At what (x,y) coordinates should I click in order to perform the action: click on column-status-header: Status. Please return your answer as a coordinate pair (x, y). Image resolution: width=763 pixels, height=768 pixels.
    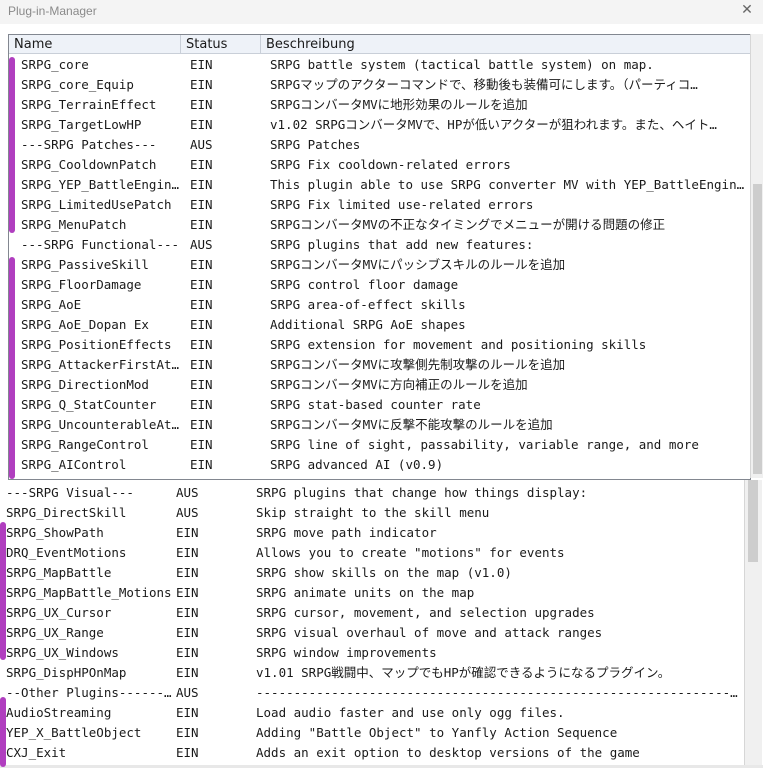
    Looking at the image, I should click on (221, 44).